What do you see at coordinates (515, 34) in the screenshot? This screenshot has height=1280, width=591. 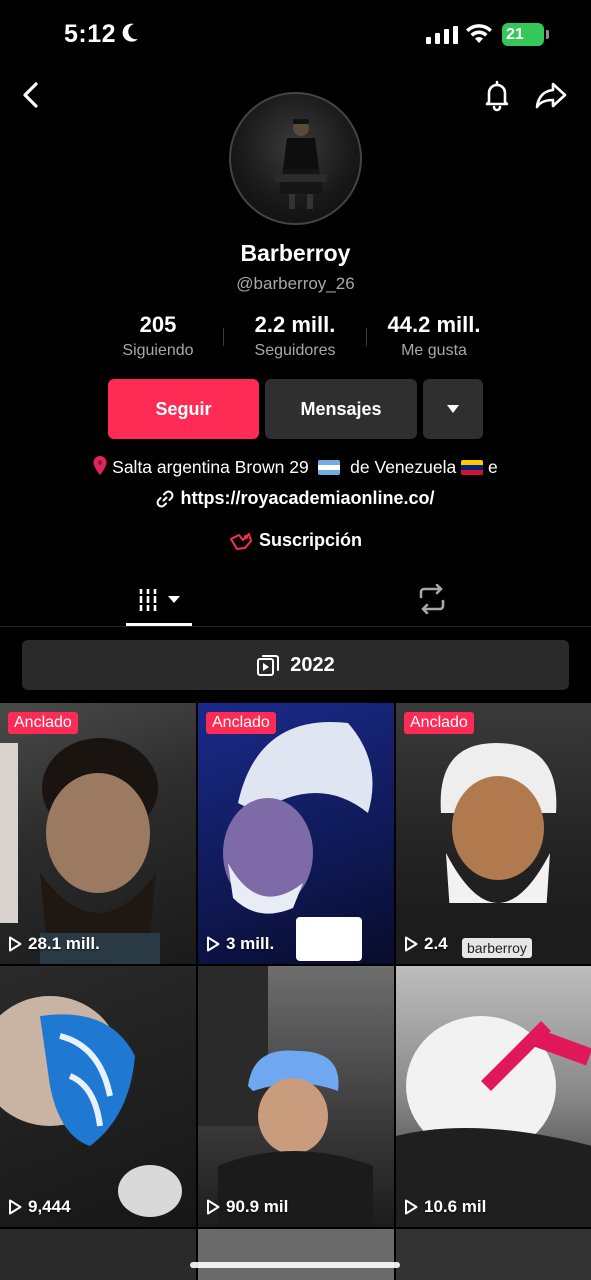 I see `battery-level: 21` at bounding box center [515, 34].